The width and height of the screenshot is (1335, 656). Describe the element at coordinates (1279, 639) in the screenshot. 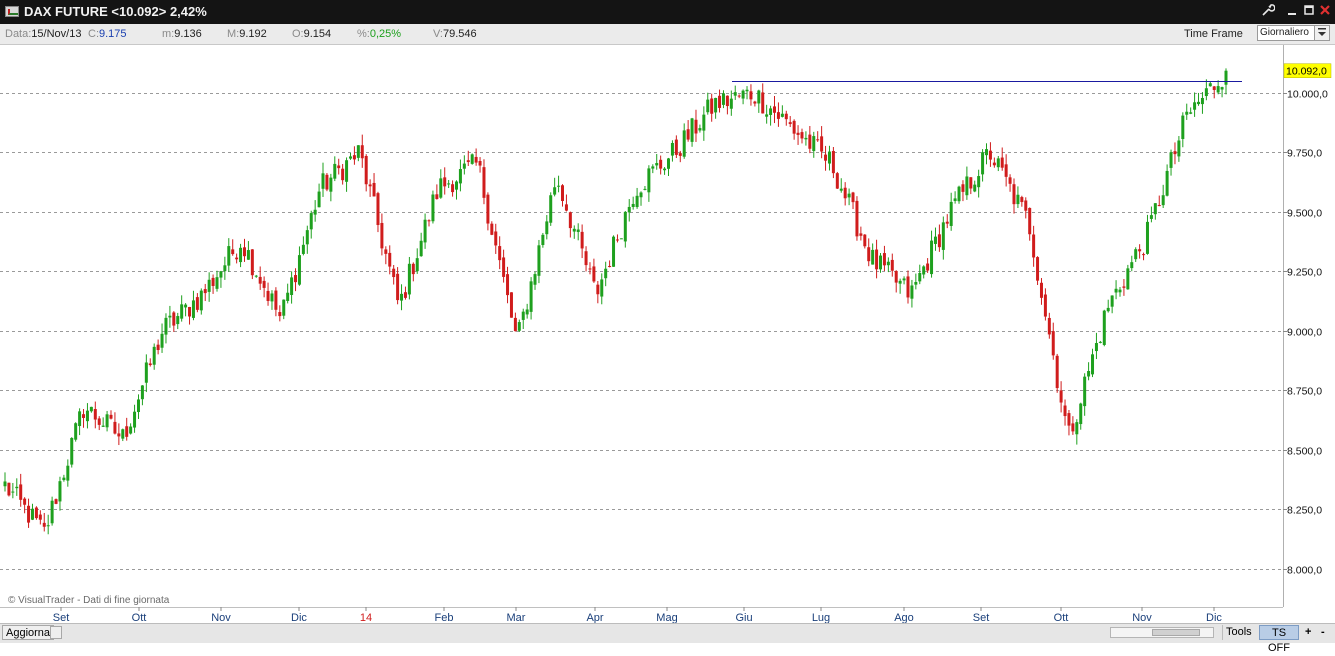

I see `ts-toggle-button: TS OFF` at that location.